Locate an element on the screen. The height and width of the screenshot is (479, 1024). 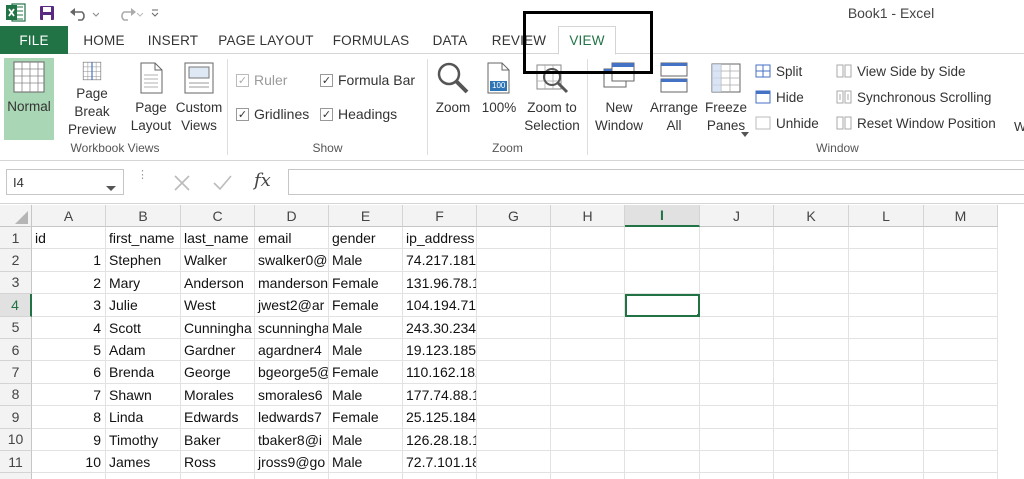
column-header-a: A is located at coordinates (69, 216).